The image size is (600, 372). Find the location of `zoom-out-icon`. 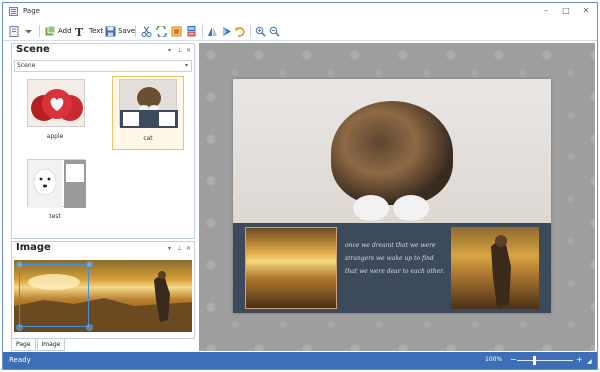

zoom-out-icon is located at coordinates (274, 31).